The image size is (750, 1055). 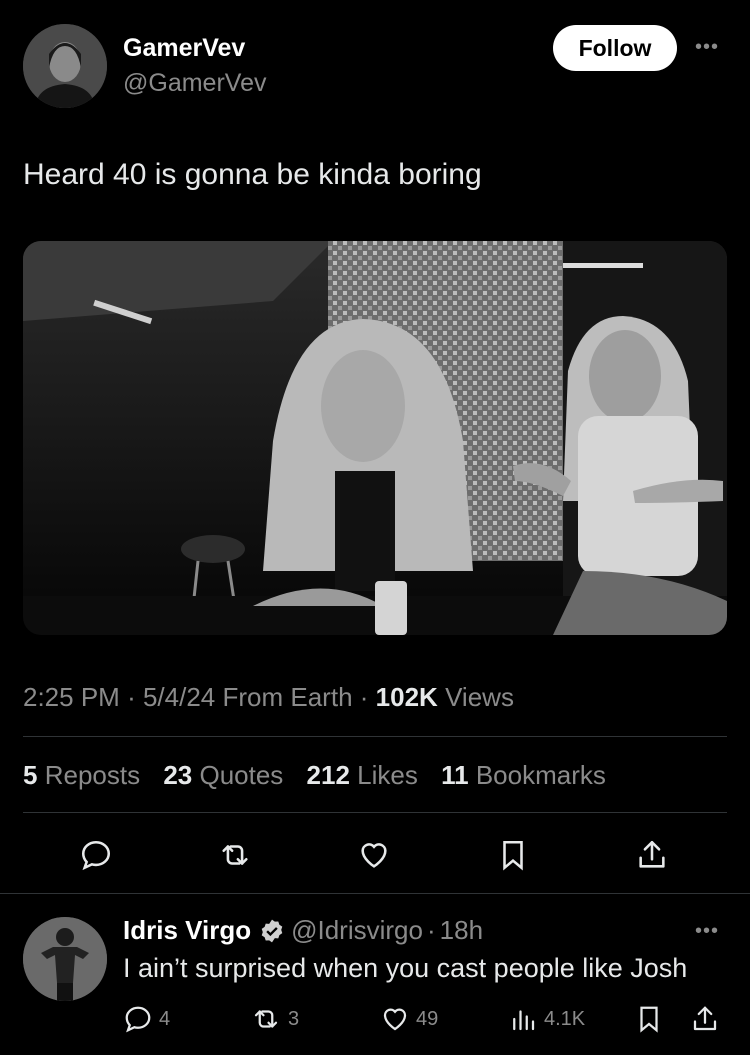 I want to click on reply-bookmark-icon, so click(x=649, y=1019).